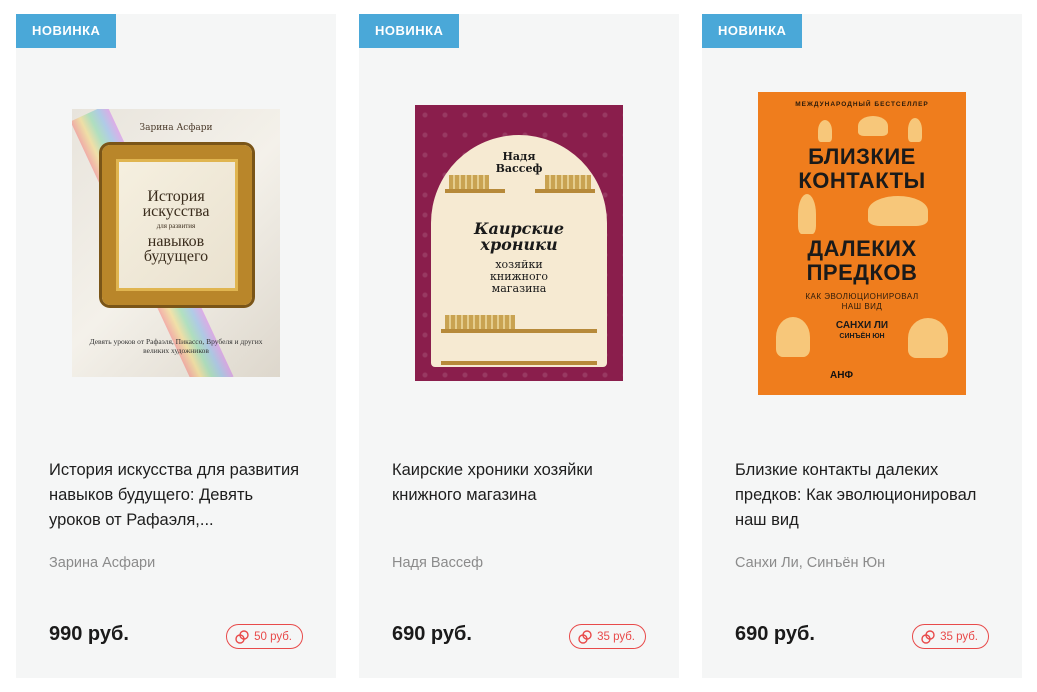 This screenshot has width=1037, height=692. What do you see at coordinates (862, 272) in the screenshot?
I see `cover-title-line: ПРЕДКОВ` at bounding box center [862, 272].